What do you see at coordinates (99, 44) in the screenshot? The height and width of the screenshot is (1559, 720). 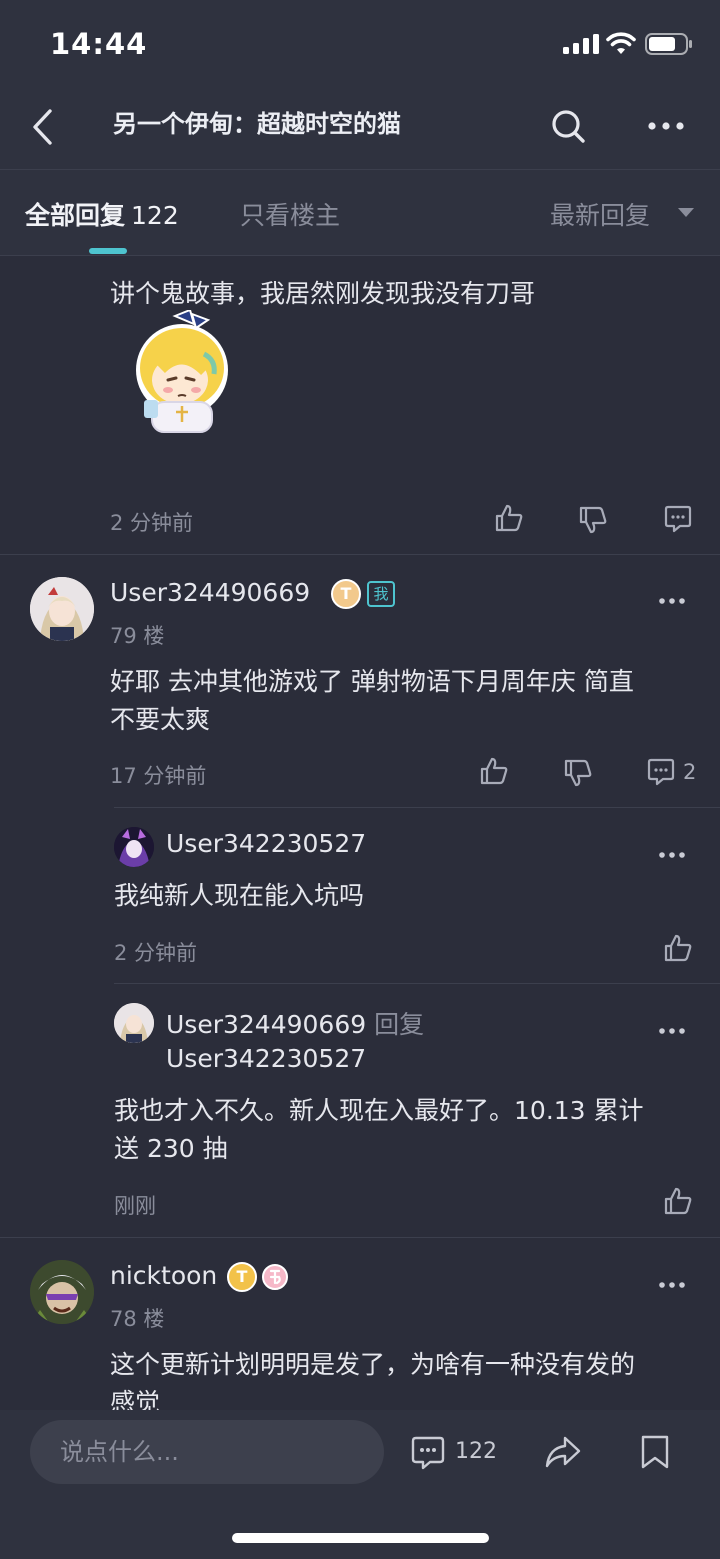 I see `status-time: 14:44` at bounding box center [99, 44].